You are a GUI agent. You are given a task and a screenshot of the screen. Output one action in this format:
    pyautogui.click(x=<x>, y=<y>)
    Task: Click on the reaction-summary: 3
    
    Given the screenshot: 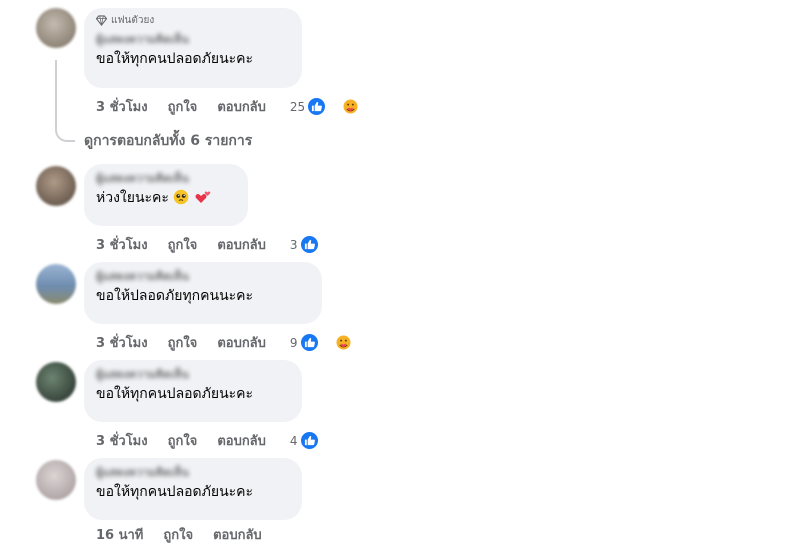 What is the action you would take?
    pyautogui.click(x=314, y=244)
    